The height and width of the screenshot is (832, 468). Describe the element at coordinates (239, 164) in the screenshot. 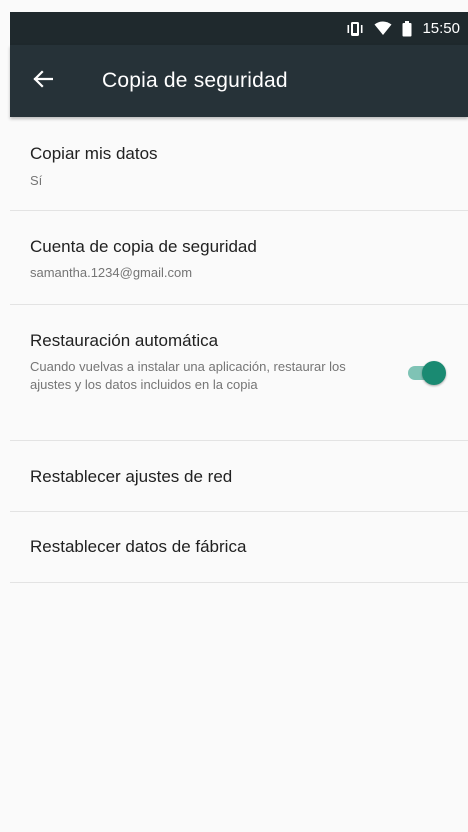

I see `setting-copy-my-data: Copiar mis datos Sí` at that location.